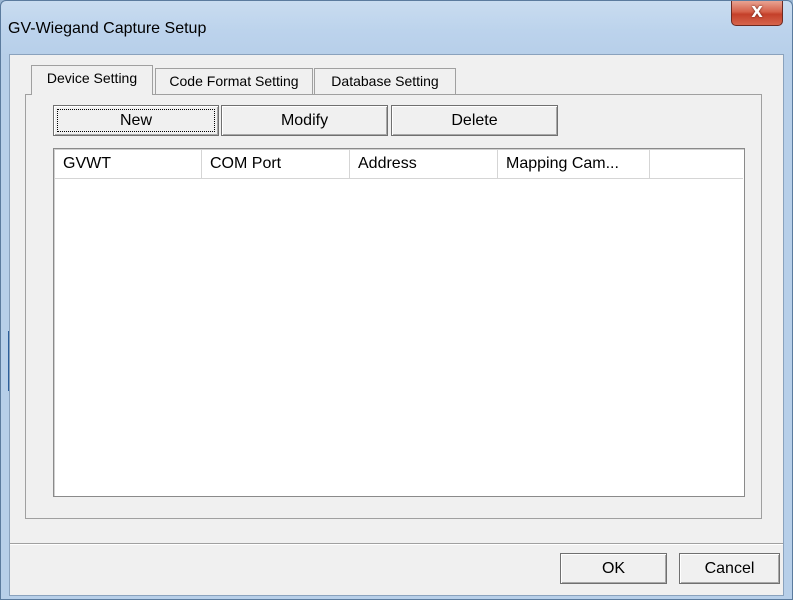 This screenshot has height=600, width=793. Describe the element at coordinates (613, 568) in the screenshot. I see `ok-button: OK` at that location.